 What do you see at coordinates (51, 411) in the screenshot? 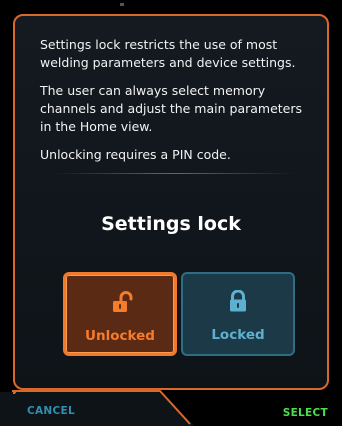
I see `cancel-button: CANCEL` at bounding box center [51, 411].